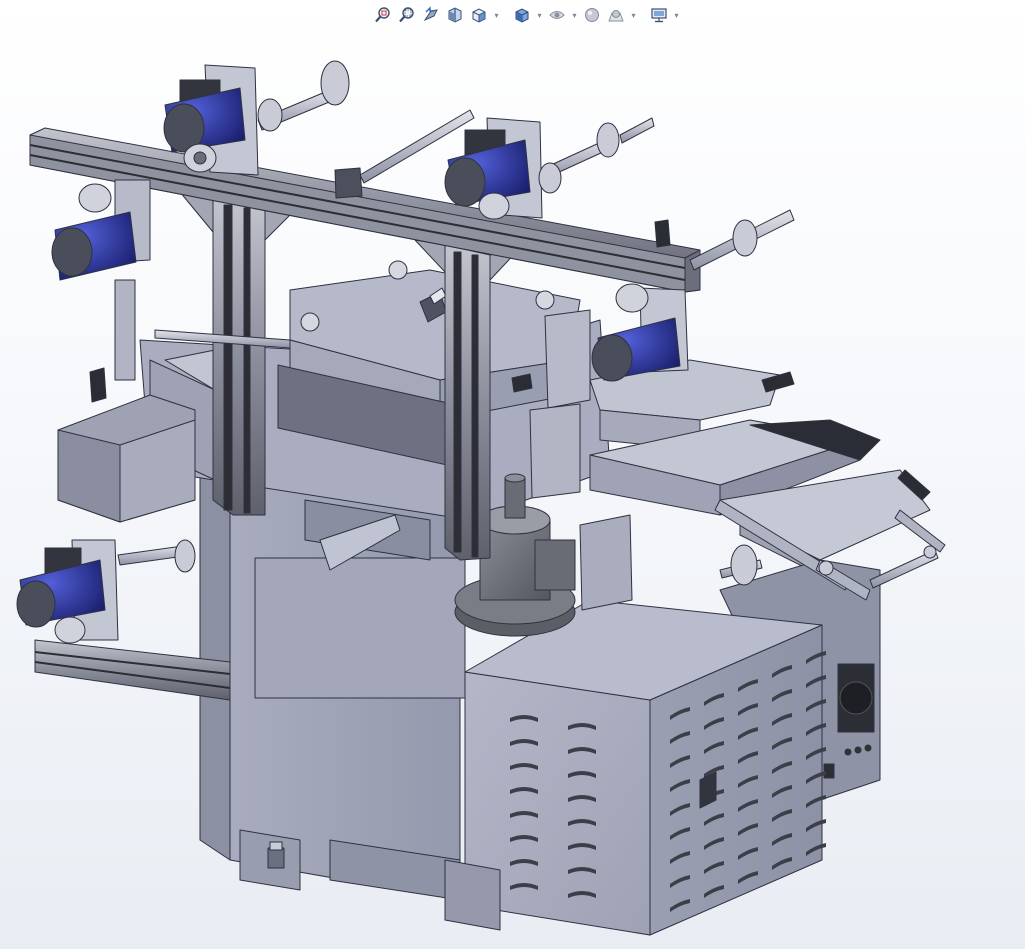 This screenshot has width=1025, height=949. What do you see at coordinates (676, 15) in the screenshot?
I see `view-settings-dropdown: ▾` at bounding box center [676, 15].